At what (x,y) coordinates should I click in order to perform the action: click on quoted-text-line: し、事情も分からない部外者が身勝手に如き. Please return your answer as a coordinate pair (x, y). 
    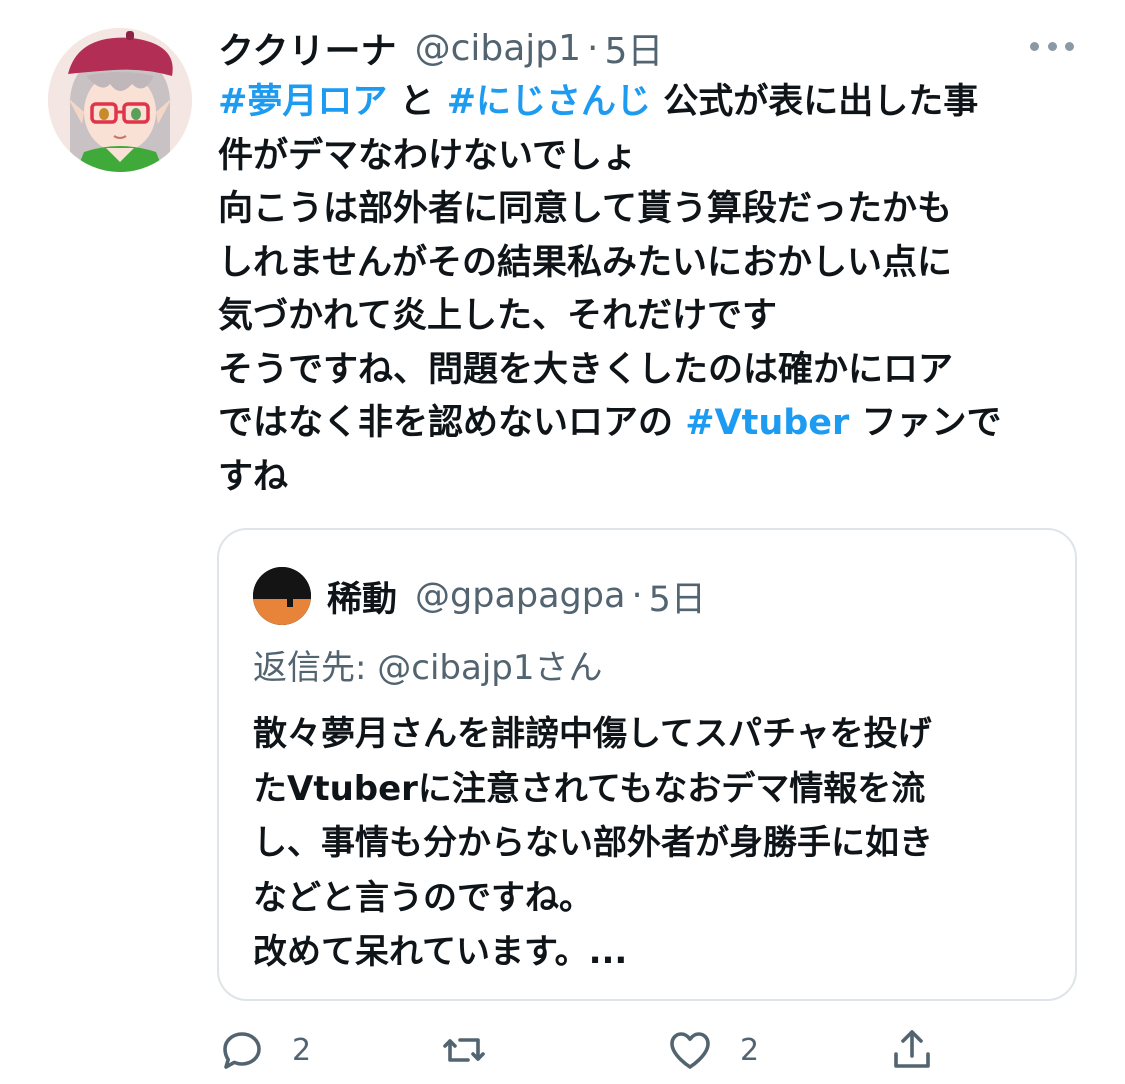
    Looking at the image, I should click on (593, 843).